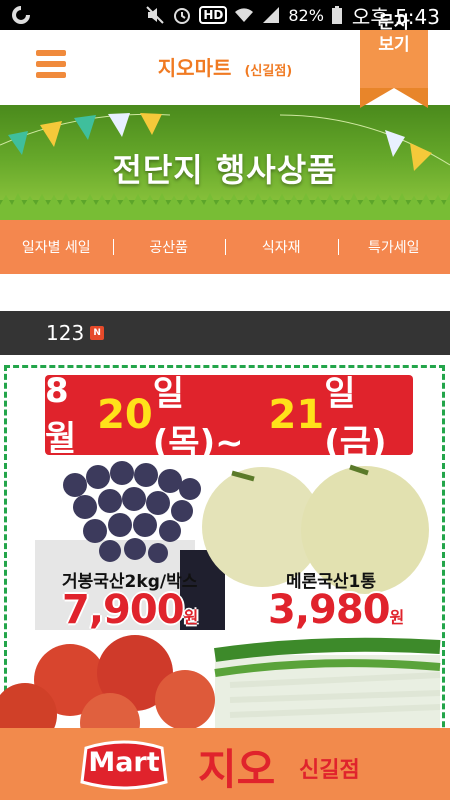 This screenshot has width=450, height=800. What do you see at coordinates (213, 15) in the screenshot?
I see `hd-icon: HD` at bounding box center [213, 15].